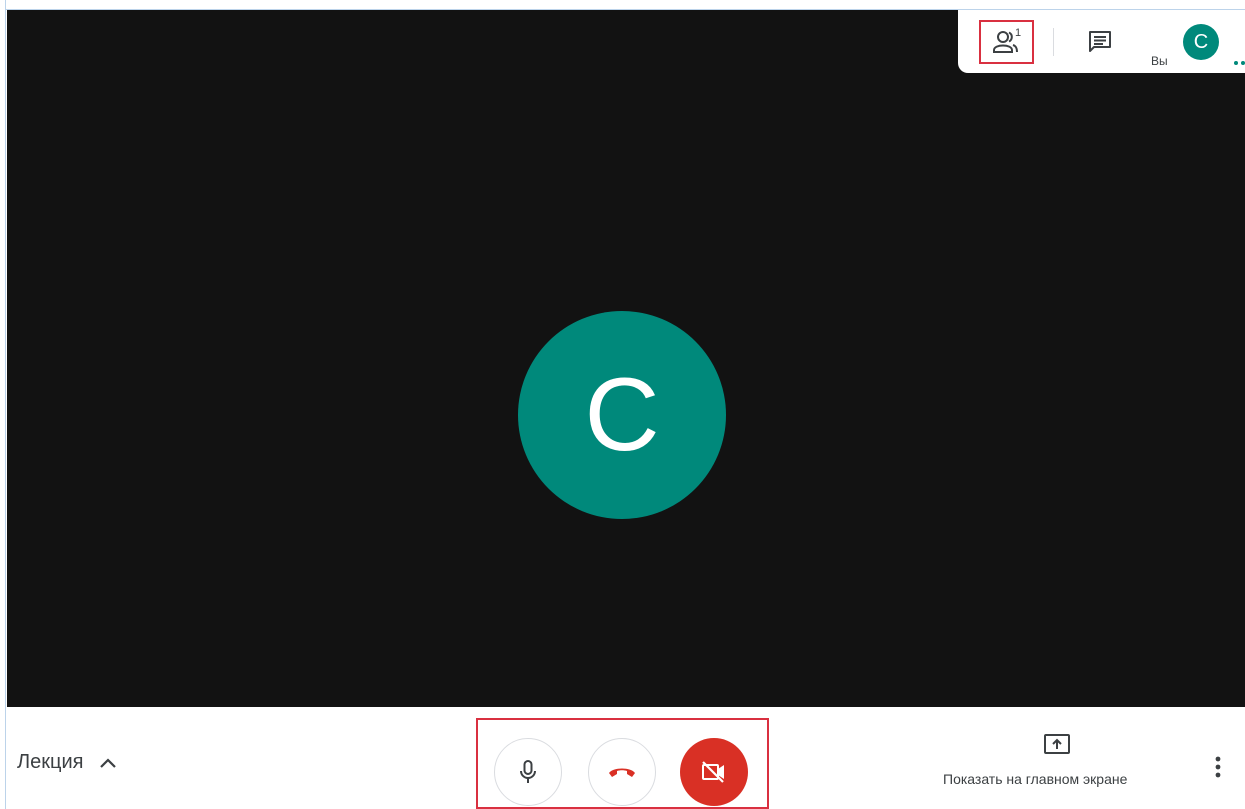 Image resolution: width=1245 pixels, height=809 pixels. What do you see at coordinates (622, 415) in the screenshot?
I see `participant-avatar: C` at bounding box center [622, 415].